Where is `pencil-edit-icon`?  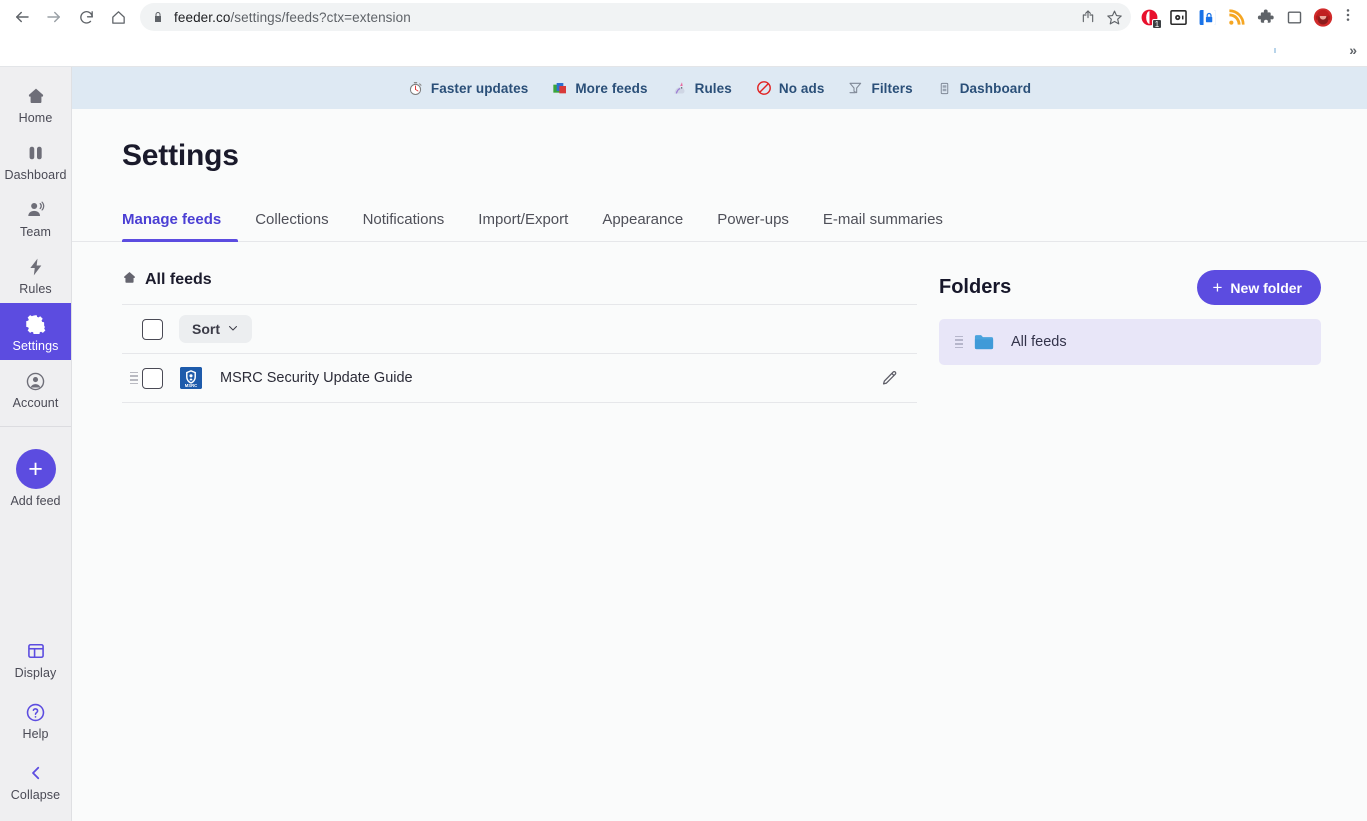 pencil-edit-icon is located at coordinates (889, 378).